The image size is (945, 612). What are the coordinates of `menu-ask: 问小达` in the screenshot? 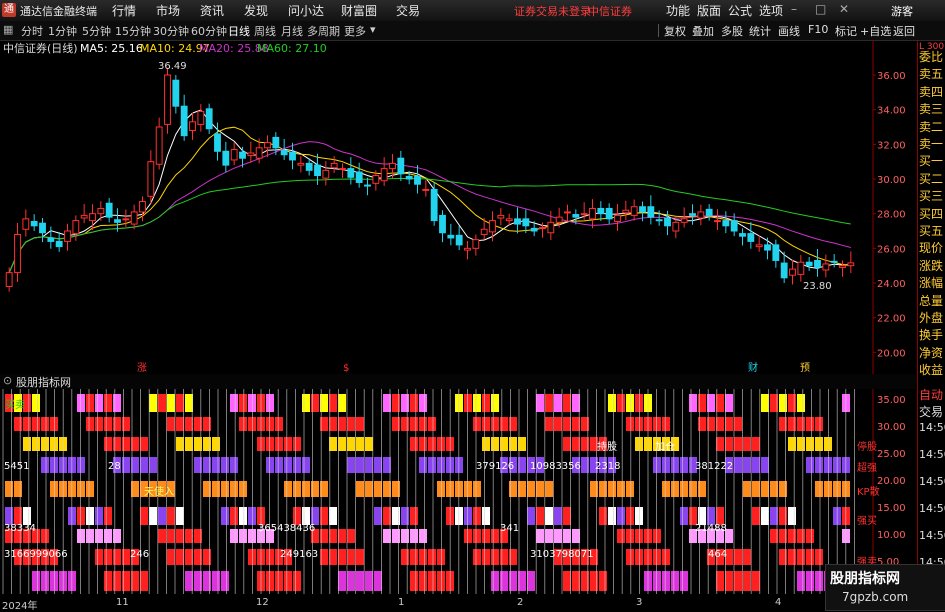 It's located at (306, 10).